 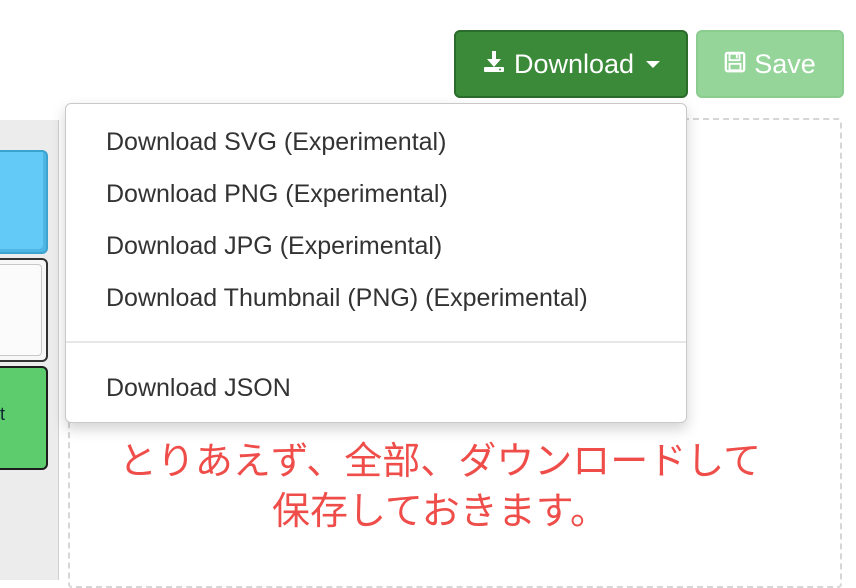 I want to click on menu-item-download-json: Download JSON, so click(x=198, y=388).